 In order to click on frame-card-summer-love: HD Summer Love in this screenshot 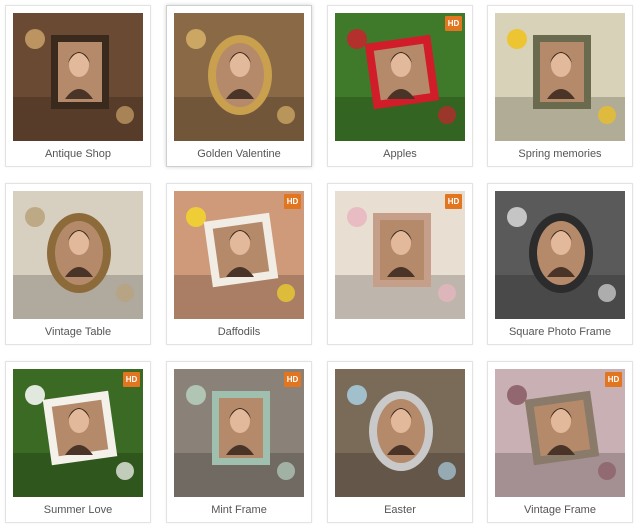, I will do `click(78, 442)`.